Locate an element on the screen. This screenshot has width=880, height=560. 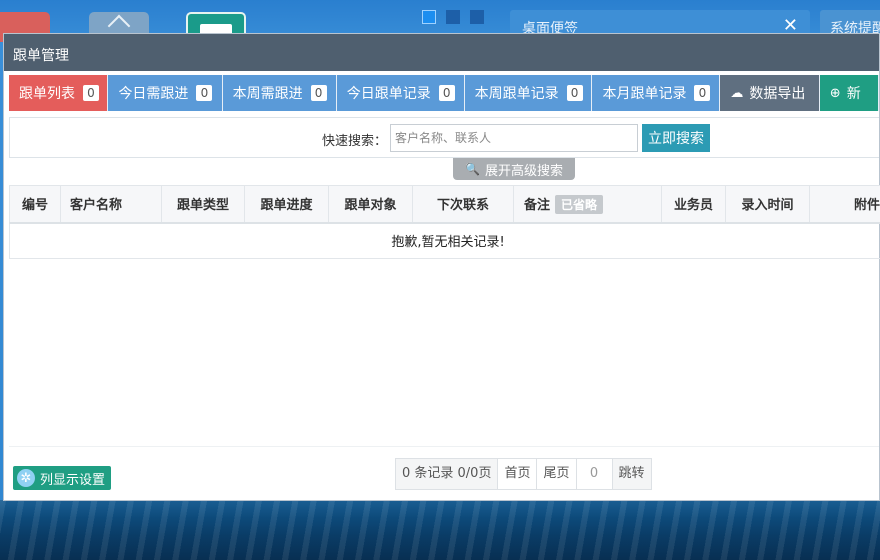
tab-label: 今日需跟进 is located at coordinates (153, 94).